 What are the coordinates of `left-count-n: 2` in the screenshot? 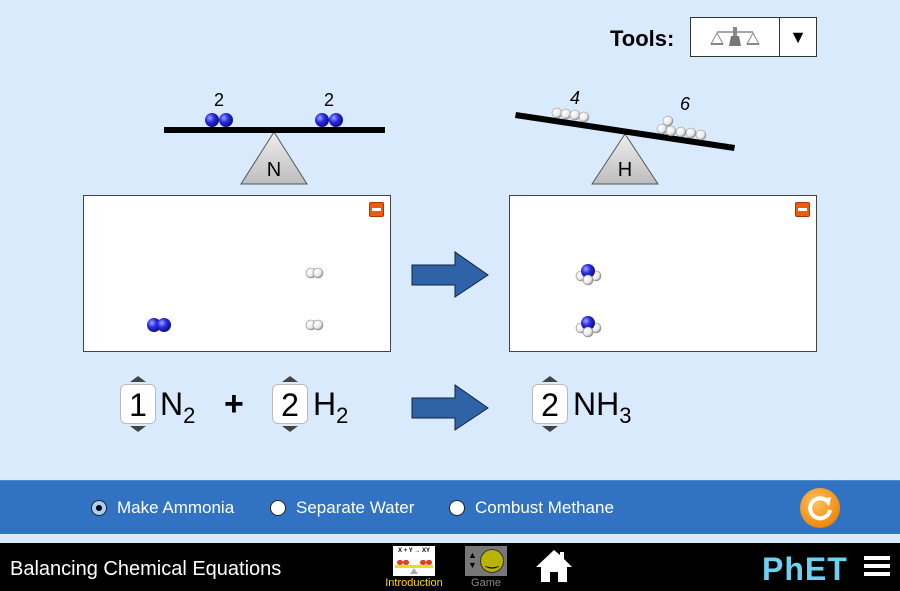 It's located at (219, 100).